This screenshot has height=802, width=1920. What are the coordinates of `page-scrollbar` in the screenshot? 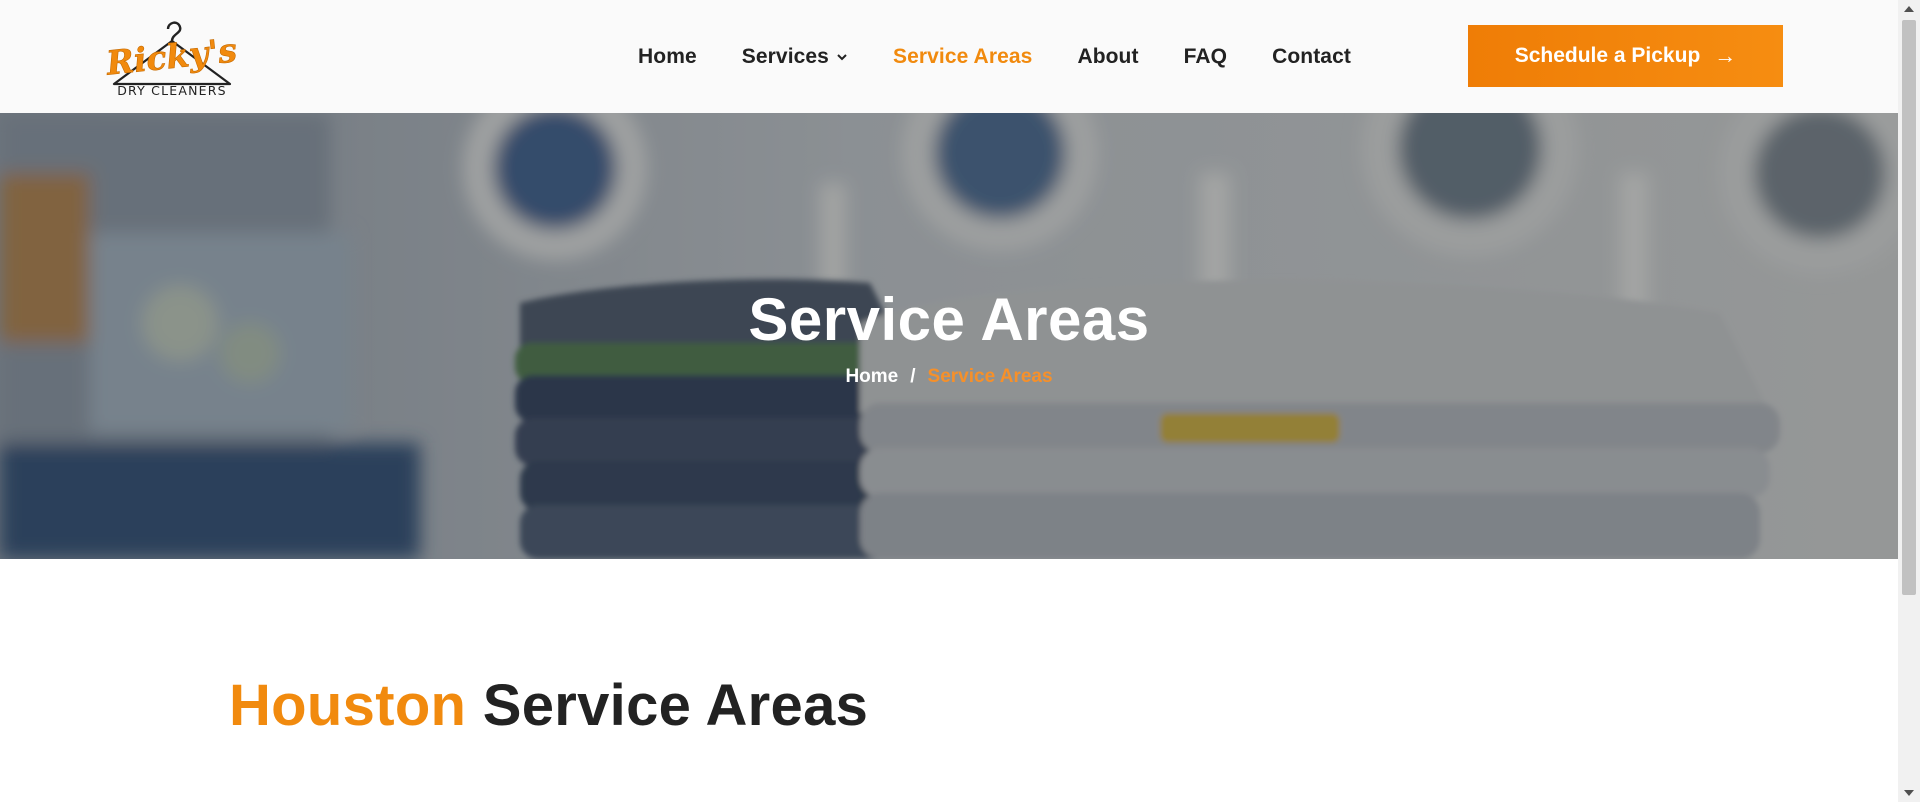 It's located at (1909, 401).